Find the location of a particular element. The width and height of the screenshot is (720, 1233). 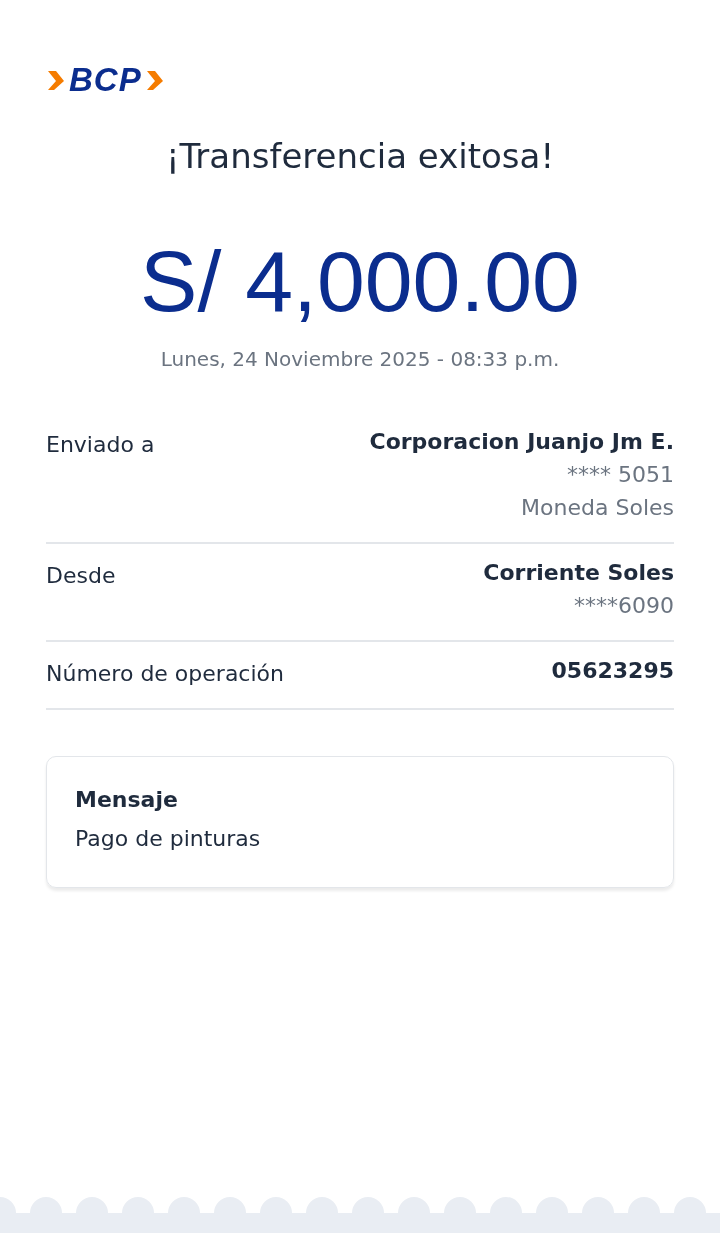

detail-value: Corporacion Juanjo Jm E. is located at coordinates (521, 441).